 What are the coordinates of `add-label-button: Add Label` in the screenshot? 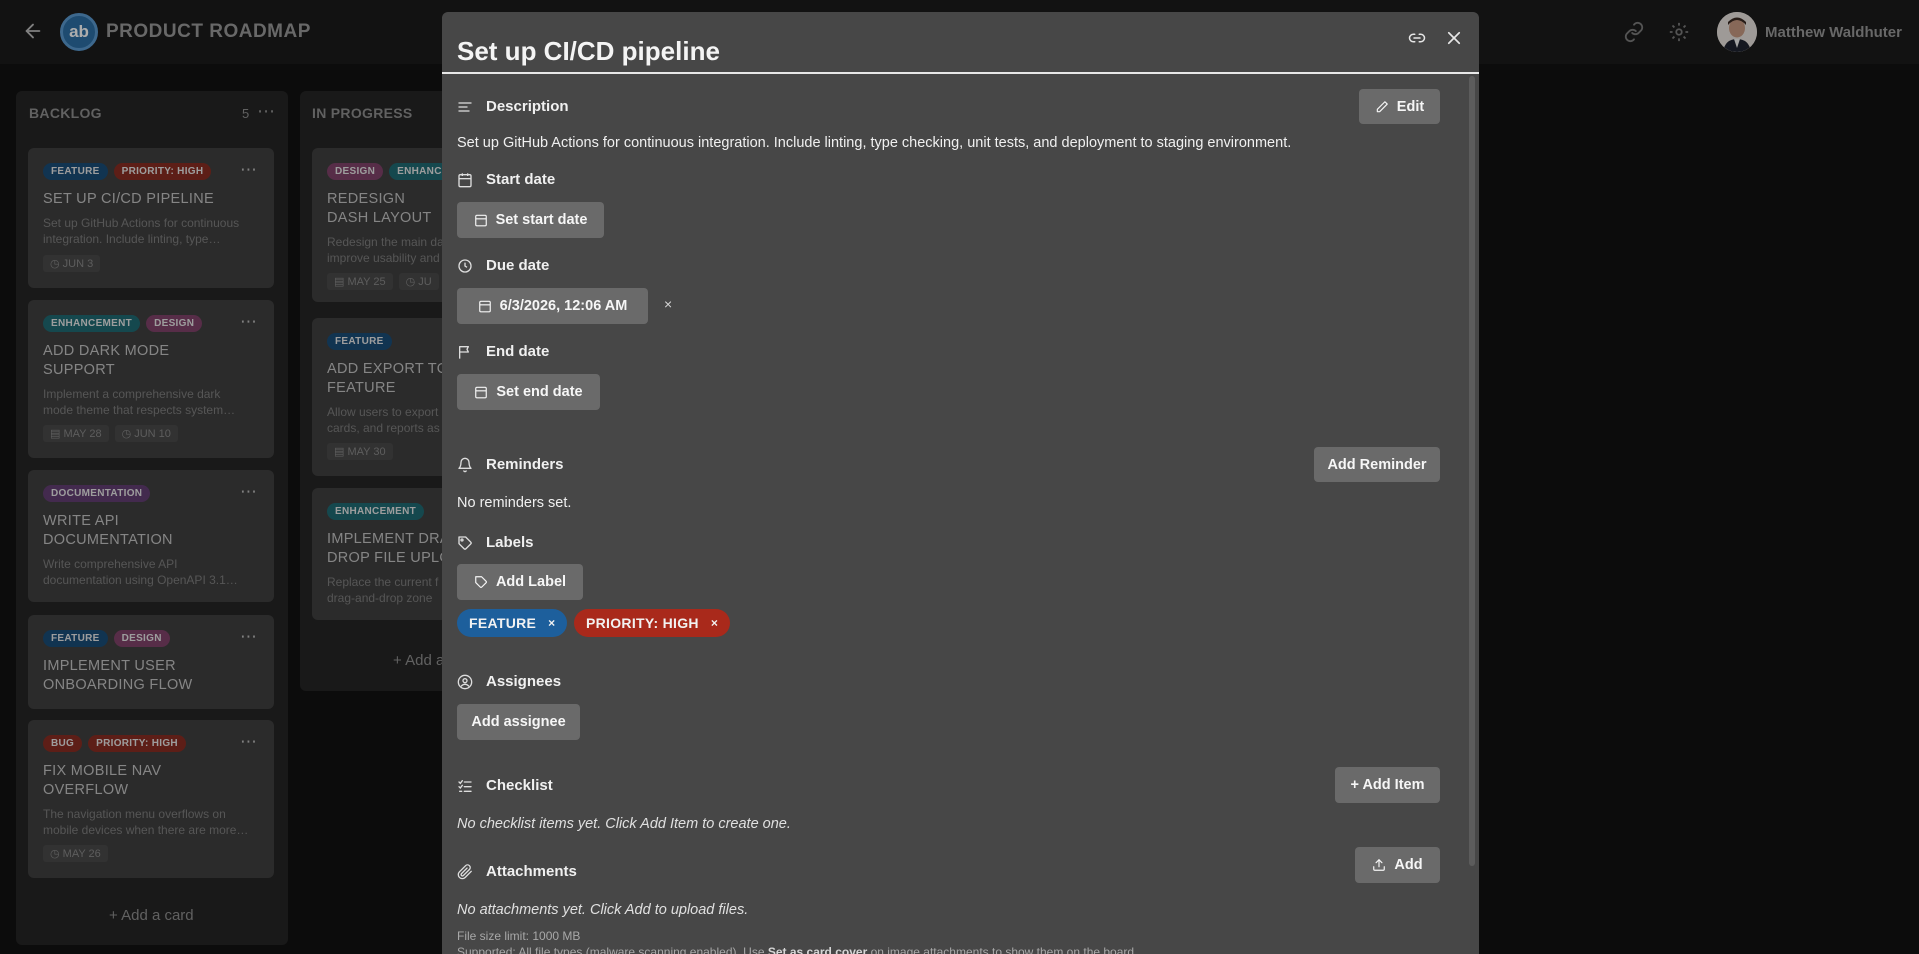 It's located at (520, 582).